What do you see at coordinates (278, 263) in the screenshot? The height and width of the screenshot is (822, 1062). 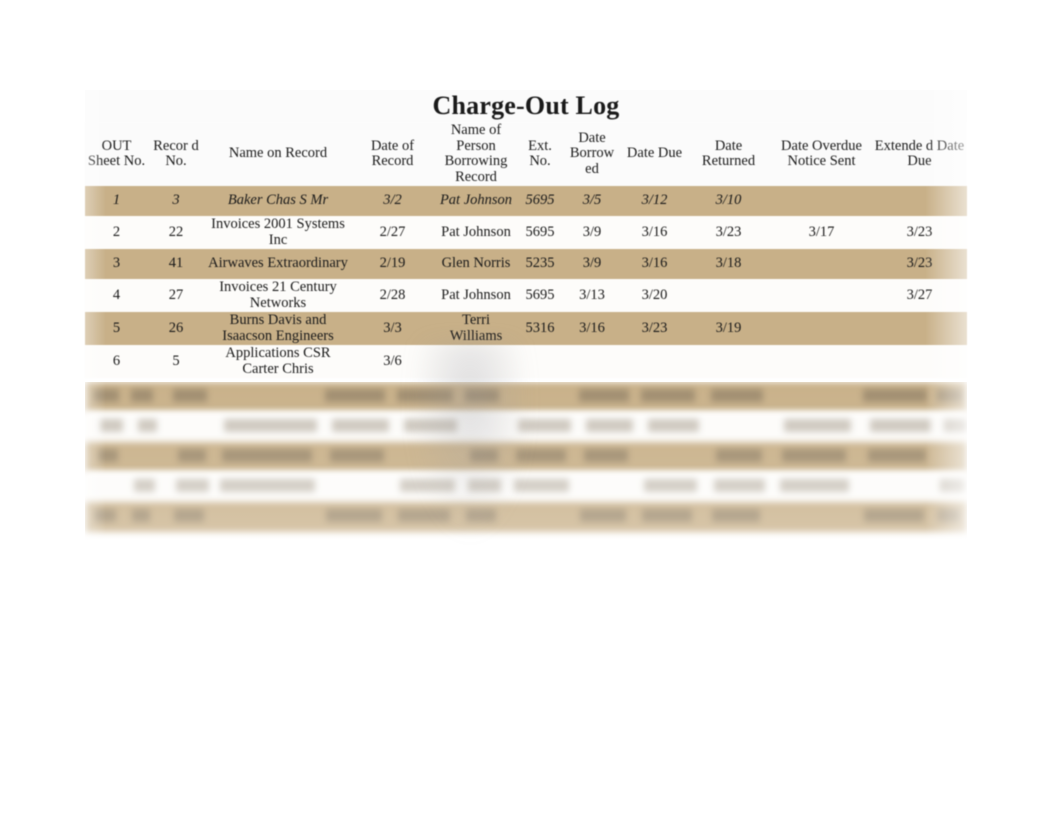 I see `cell-name_on_record: Airwaves Extraordinary` at bounding box center [278, 263].